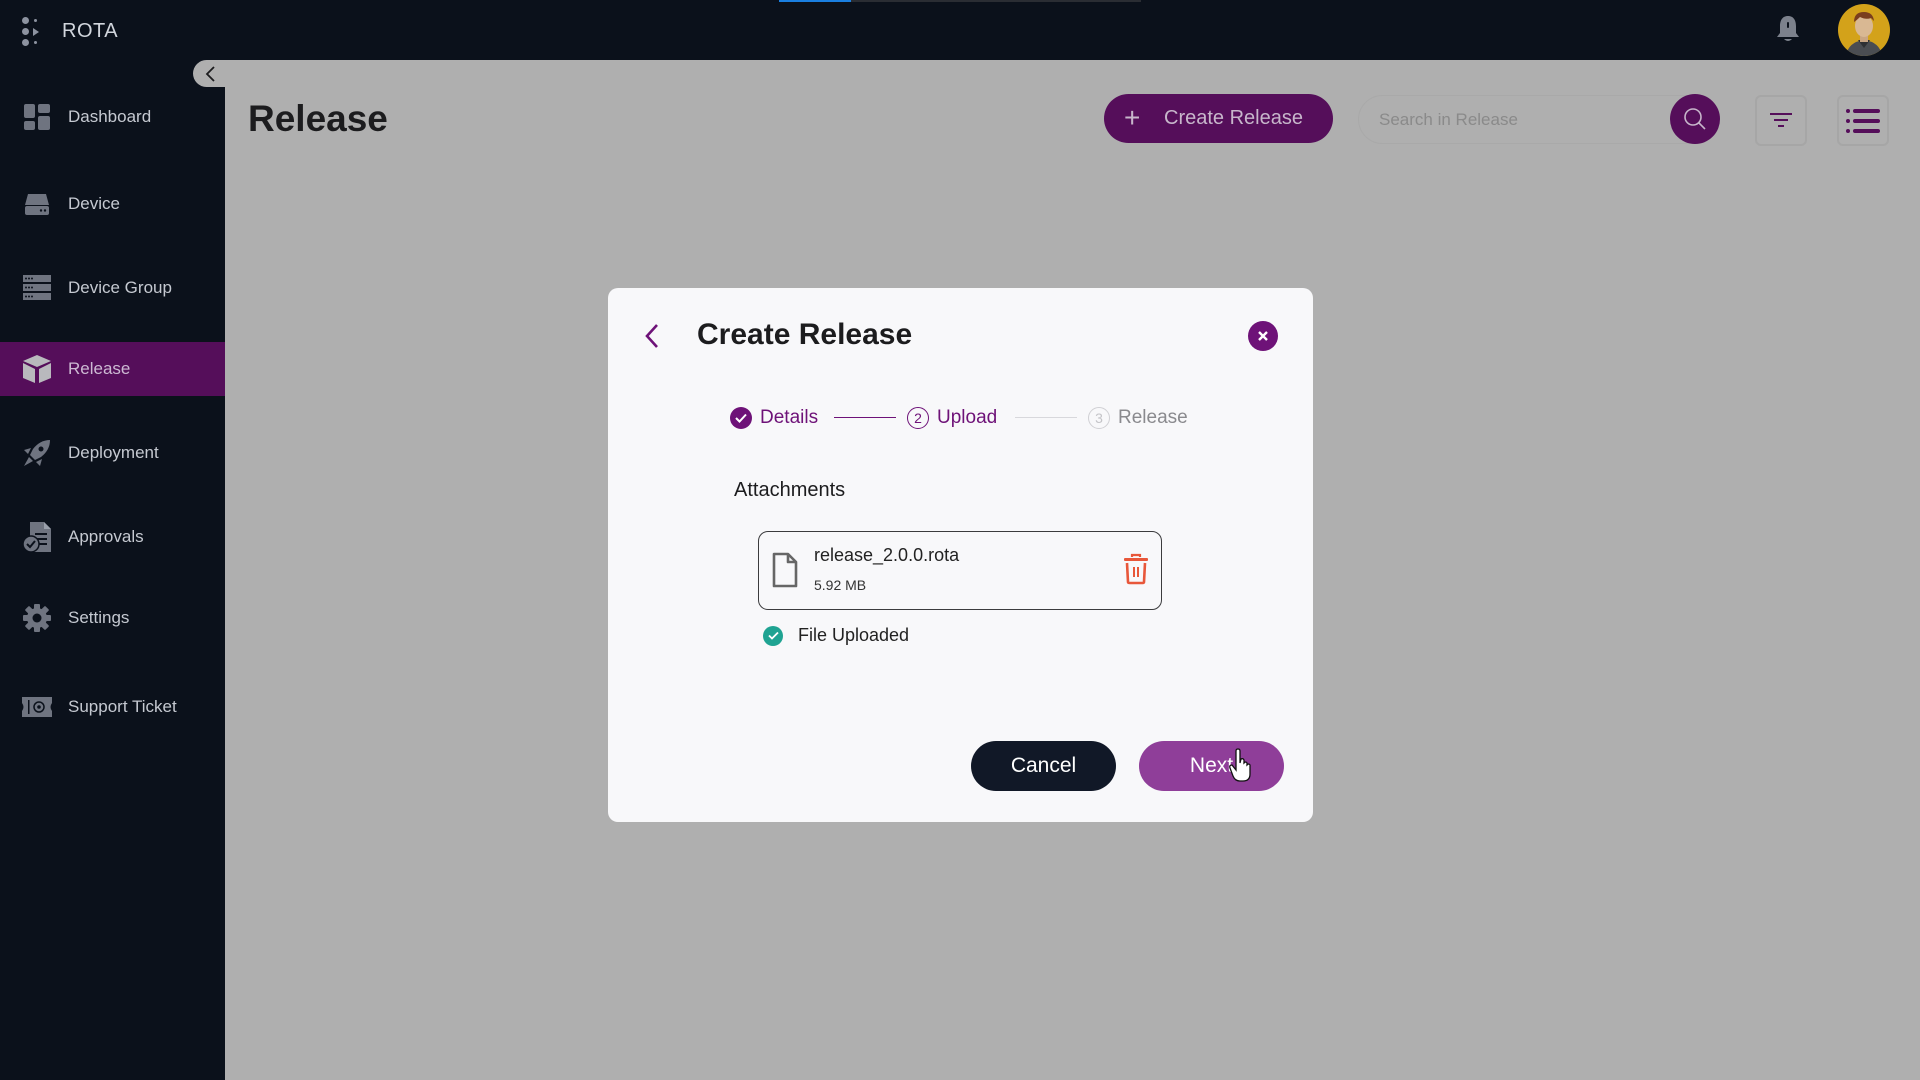 This screenshot has width=1920, height=1080. I want to click on search-icon, so click(1695, 119).